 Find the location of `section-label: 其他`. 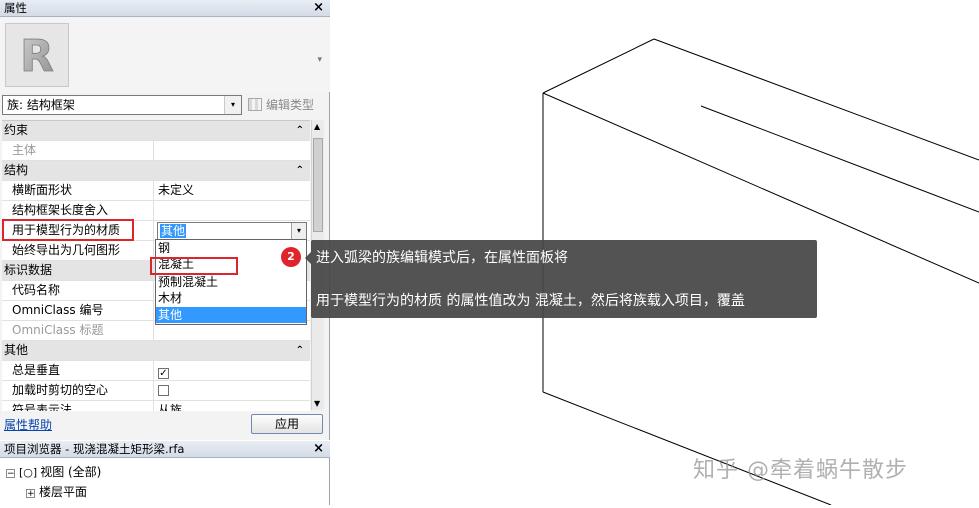

section-label: 其他 is located at coordinates (16, 350).